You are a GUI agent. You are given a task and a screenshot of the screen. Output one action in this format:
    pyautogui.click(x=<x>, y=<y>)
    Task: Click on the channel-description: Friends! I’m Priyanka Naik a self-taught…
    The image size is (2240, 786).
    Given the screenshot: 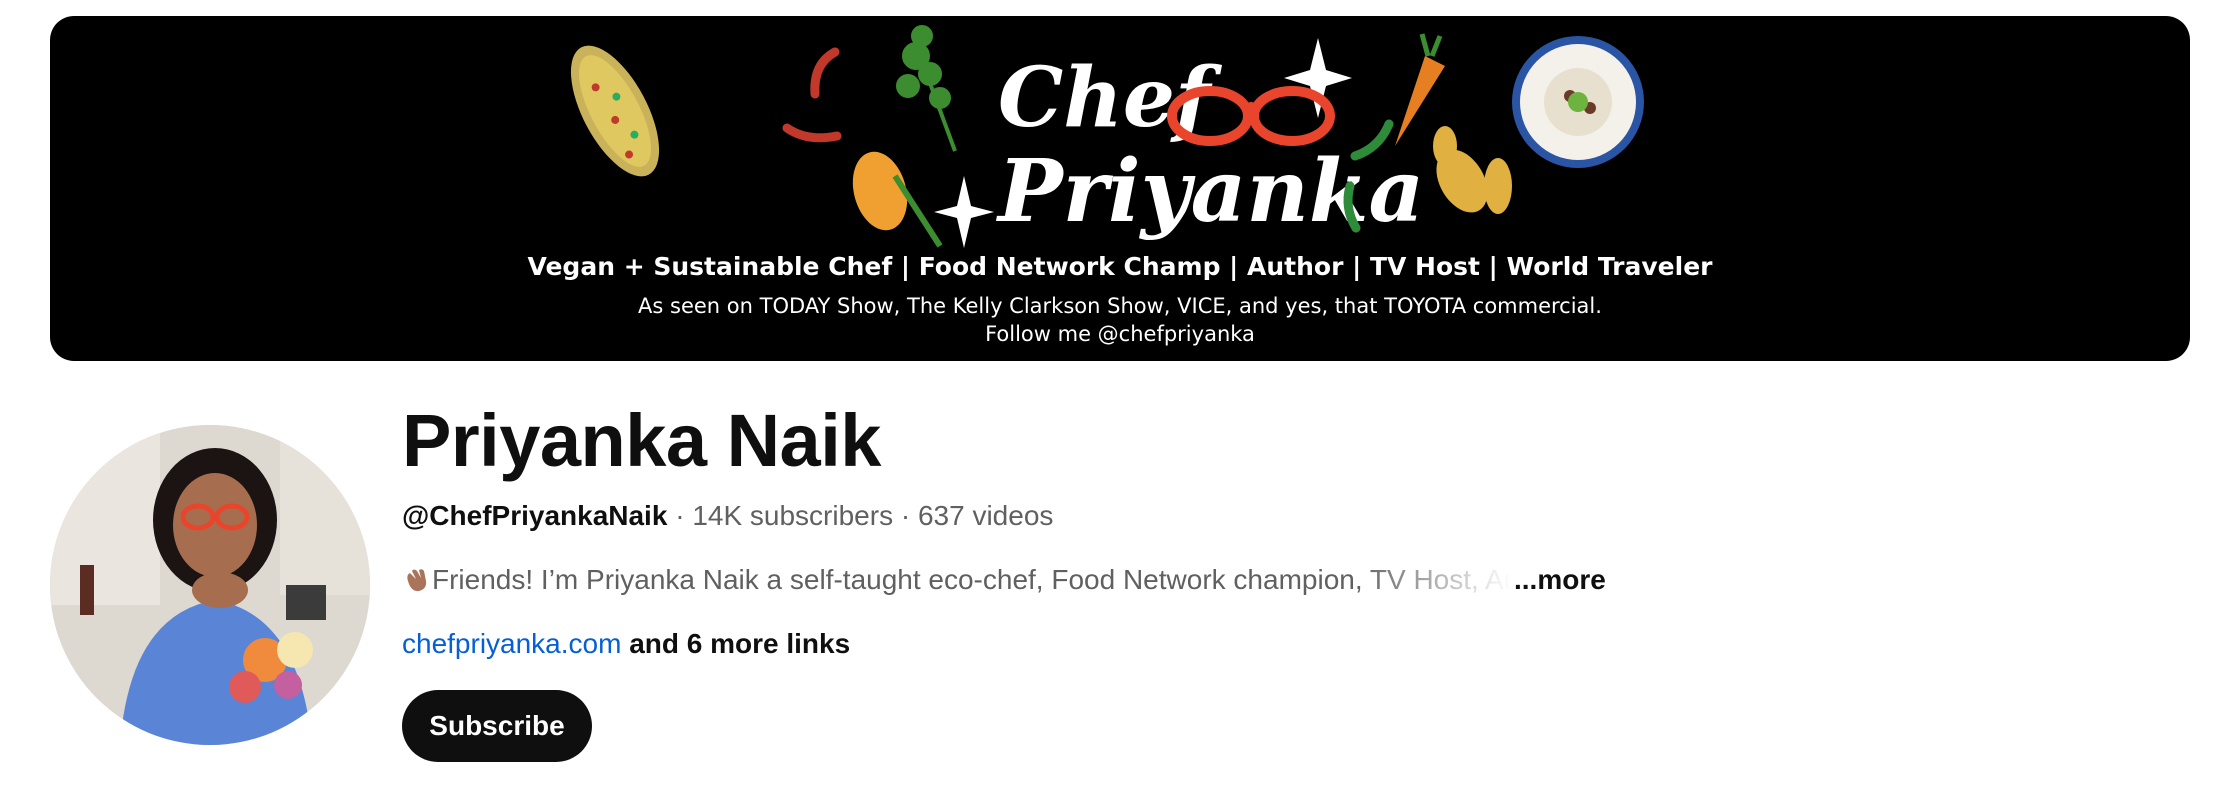 What is the action you would take?
    pyautogui.click(x=1004, y=580)
    